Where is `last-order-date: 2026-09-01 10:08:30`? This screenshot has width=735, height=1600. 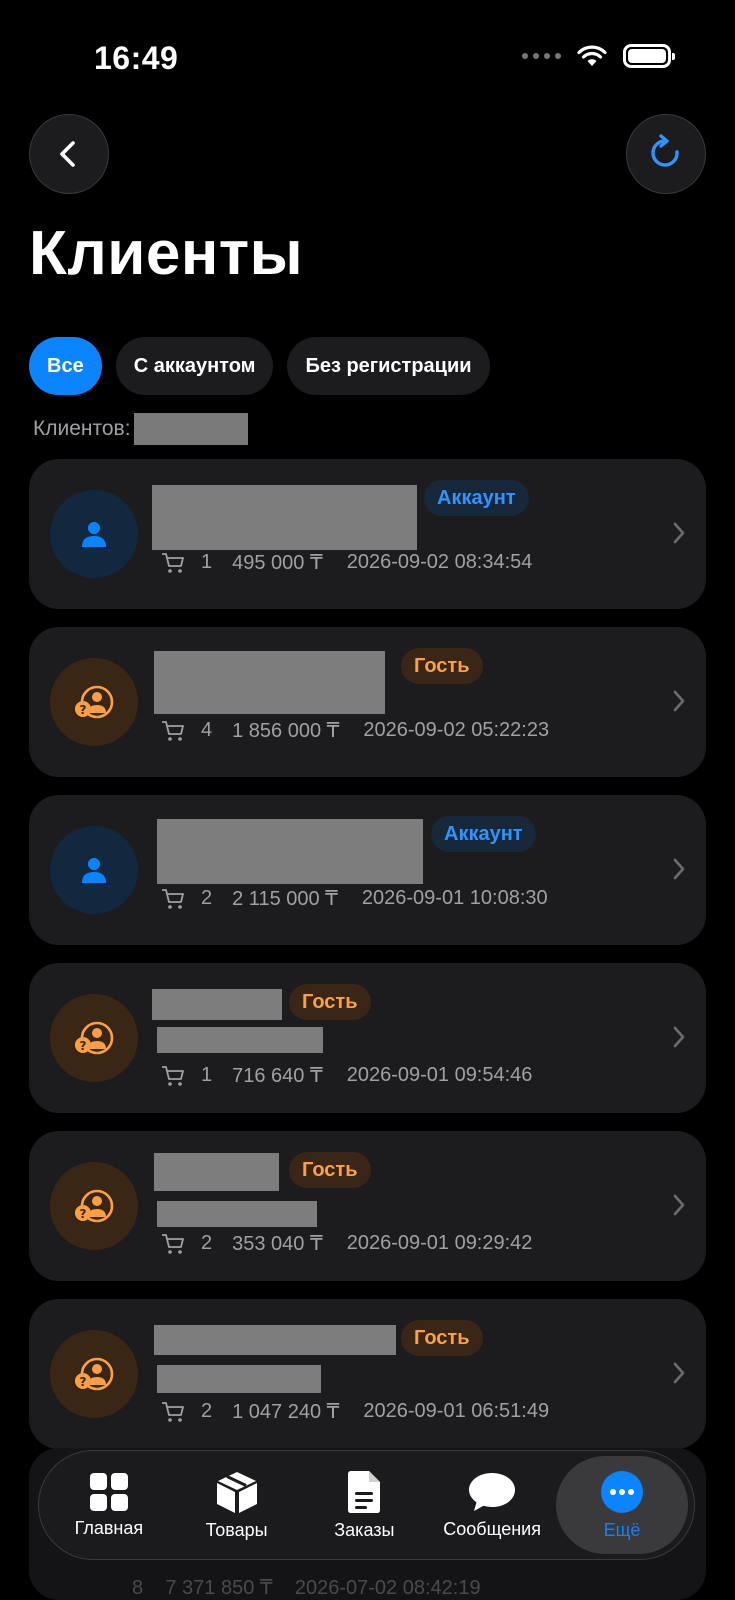 last-order-date: 2026-09-01 10:08:30 is located at coordinates (454, 898).